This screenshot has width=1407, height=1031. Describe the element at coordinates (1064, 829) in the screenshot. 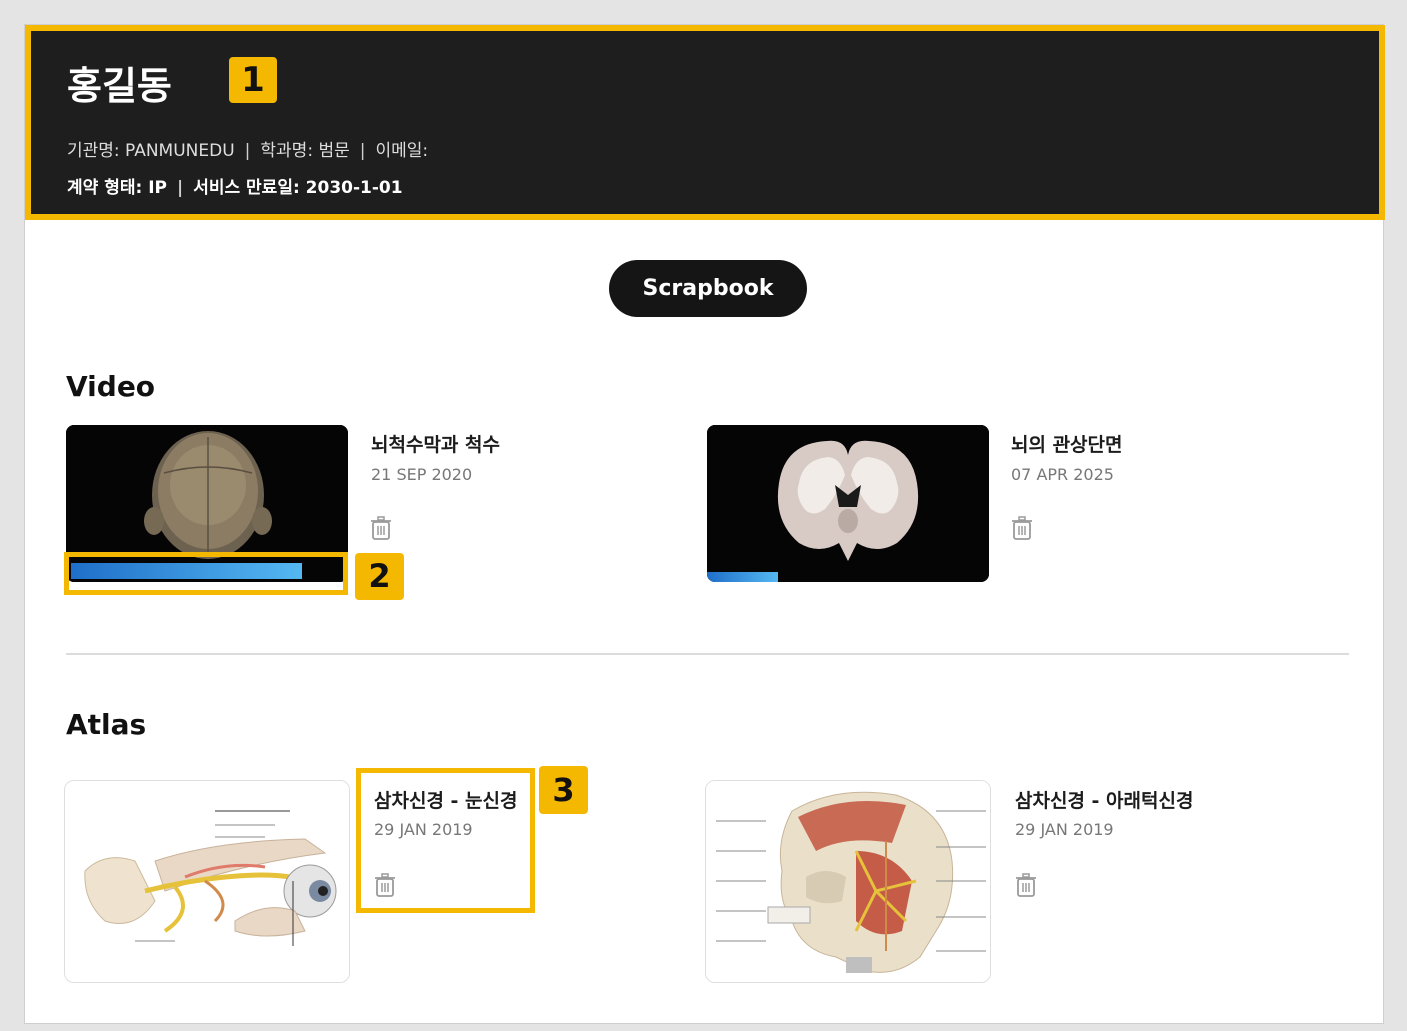

I see `atlas-date-2: 29 JAN 2019` at that location.